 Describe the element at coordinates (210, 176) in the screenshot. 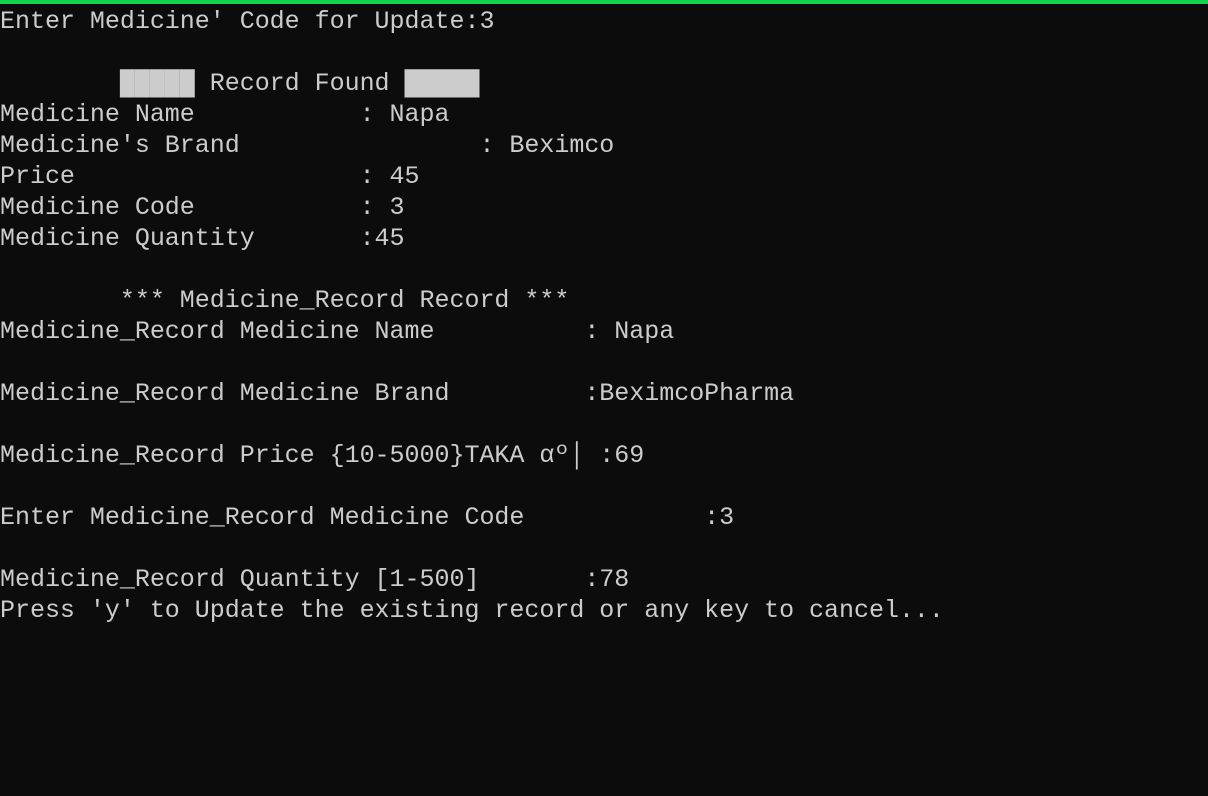

I see `console-line-price: Price : 45` at that location.